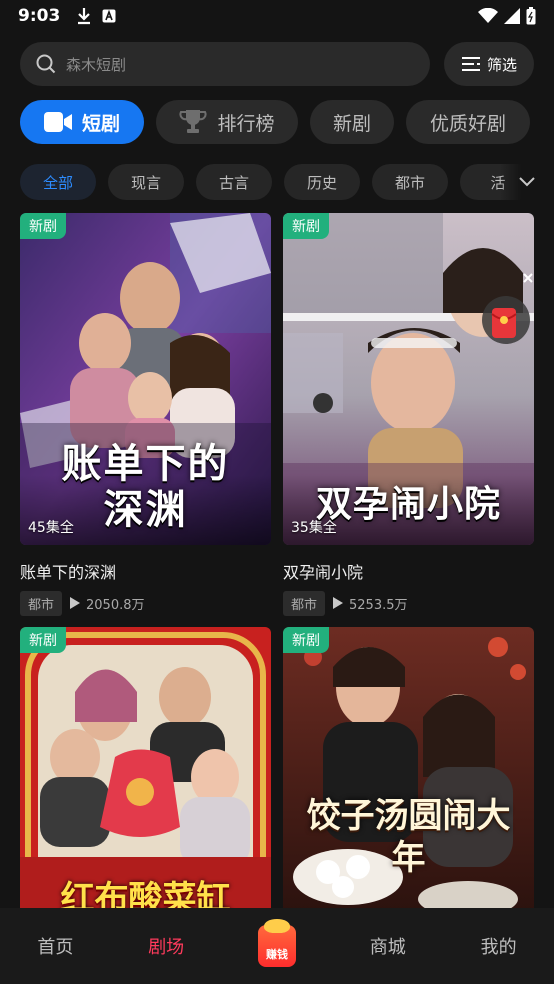  What do you see at coordinates (276, 954) in the screenshot?
I see `earn-money-label: 赚钱` at bounding box center [276, 954].